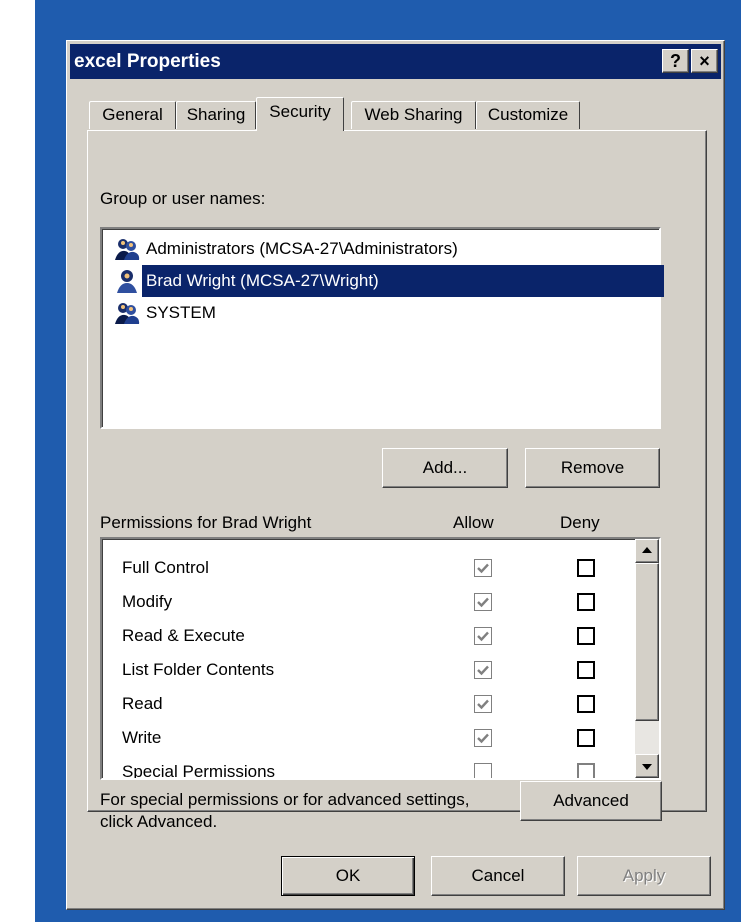 Image resolution: width=741 pixels, height=922 pixels. What do you see at coordinates (498, 876) in the screenshot?
I see `cancel-button: Cancel` at bounding box center [498, 876].